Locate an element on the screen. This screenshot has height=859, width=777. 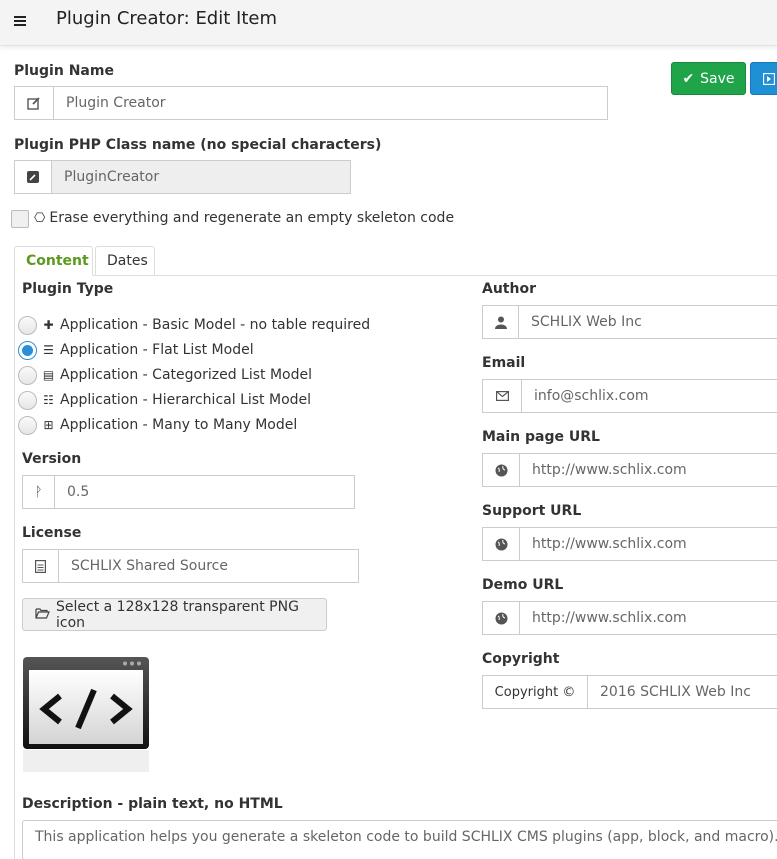
version-group: ᚹ 0.5 is located at coordinates (188, 492).